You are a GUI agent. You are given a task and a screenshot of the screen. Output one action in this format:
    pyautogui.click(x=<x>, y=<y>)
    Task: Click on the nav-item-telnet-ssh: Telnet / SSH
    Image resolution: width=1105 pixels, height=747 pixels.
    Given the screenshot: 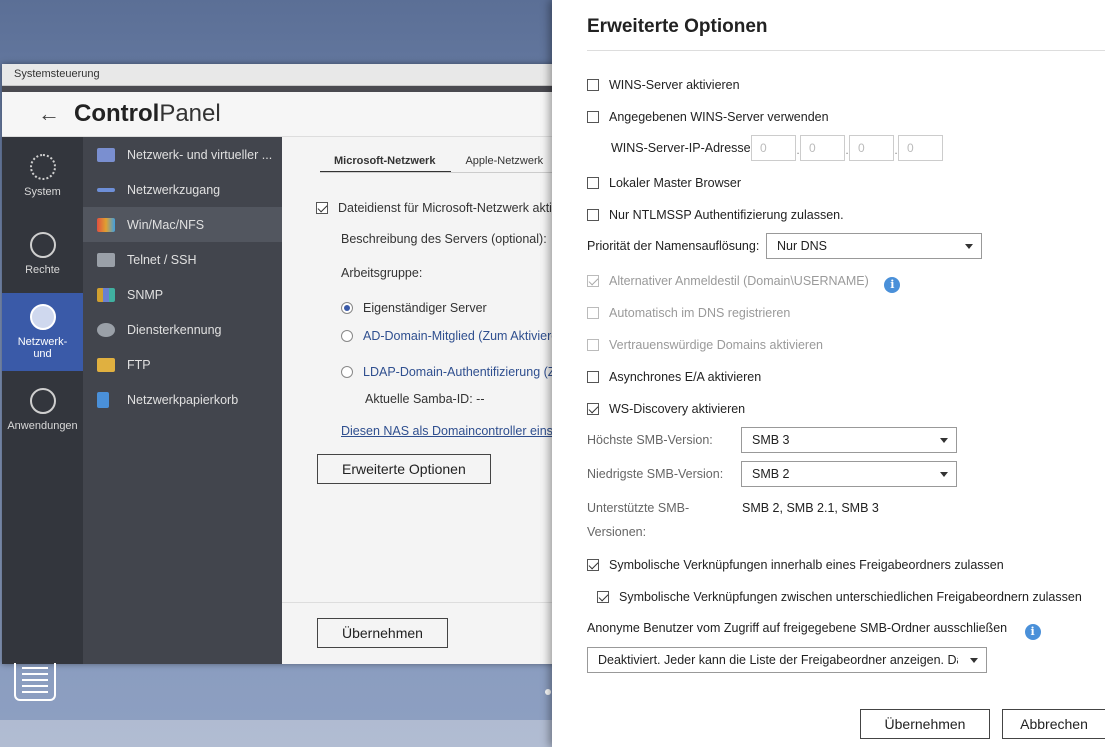 What is the action you would take?
    pyautogui.click(x=182, y=259)
    